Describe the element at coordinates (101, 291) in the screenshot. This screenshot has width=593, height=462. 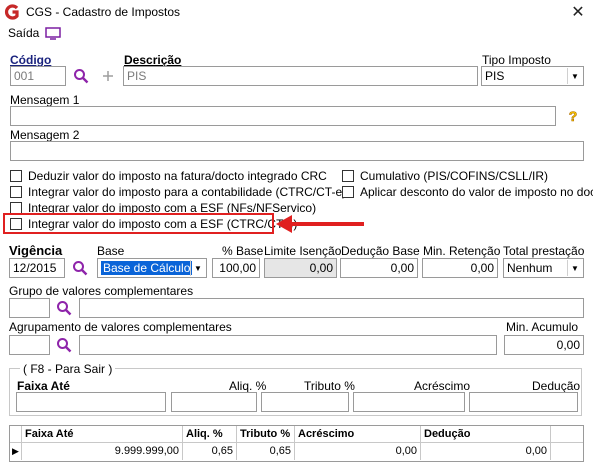
I see `grupo-valores-label: Grupo de valores complementares` at that location.